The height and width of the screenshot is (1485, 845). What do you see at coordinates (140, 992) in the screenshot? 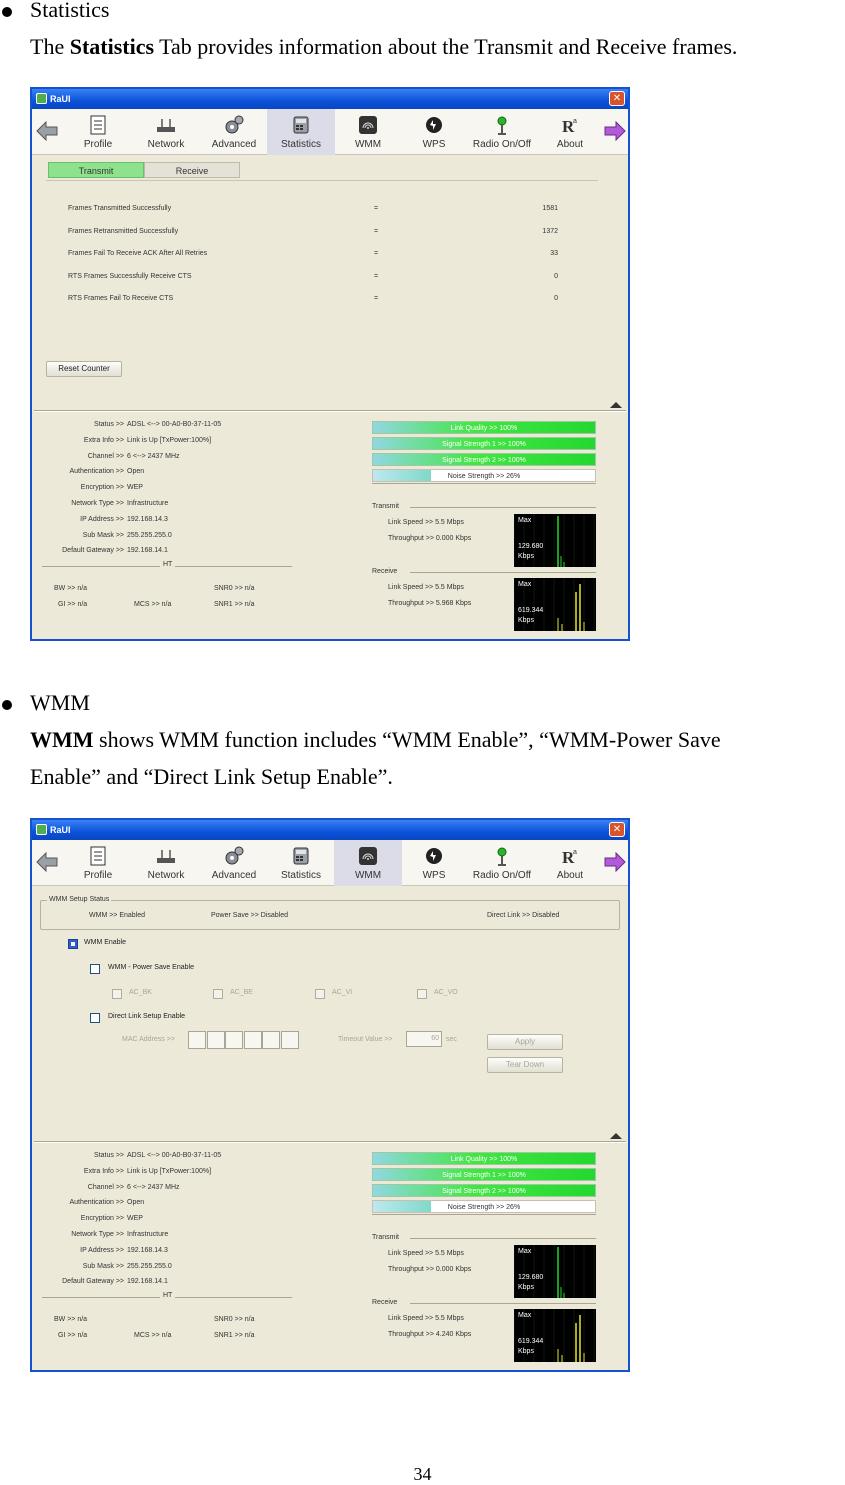
I see `ac-label: AC_BK` at bounding box center [140, 992].